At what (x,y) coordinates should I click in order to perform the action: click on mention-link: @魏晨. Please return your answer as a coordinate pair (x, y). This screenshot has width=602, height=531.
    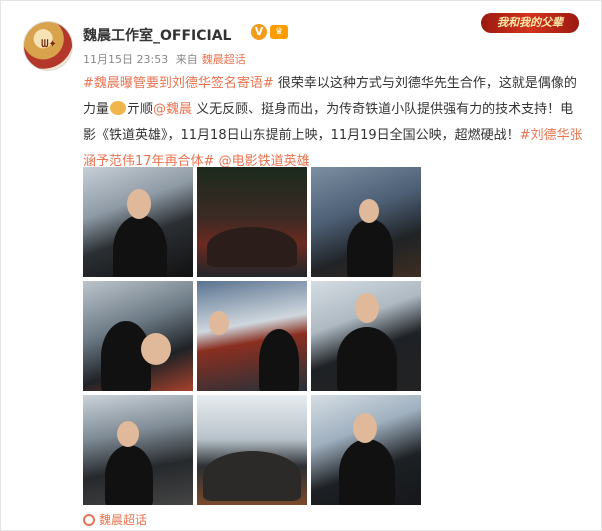
    Looking at the image, I should click on (172, 109).